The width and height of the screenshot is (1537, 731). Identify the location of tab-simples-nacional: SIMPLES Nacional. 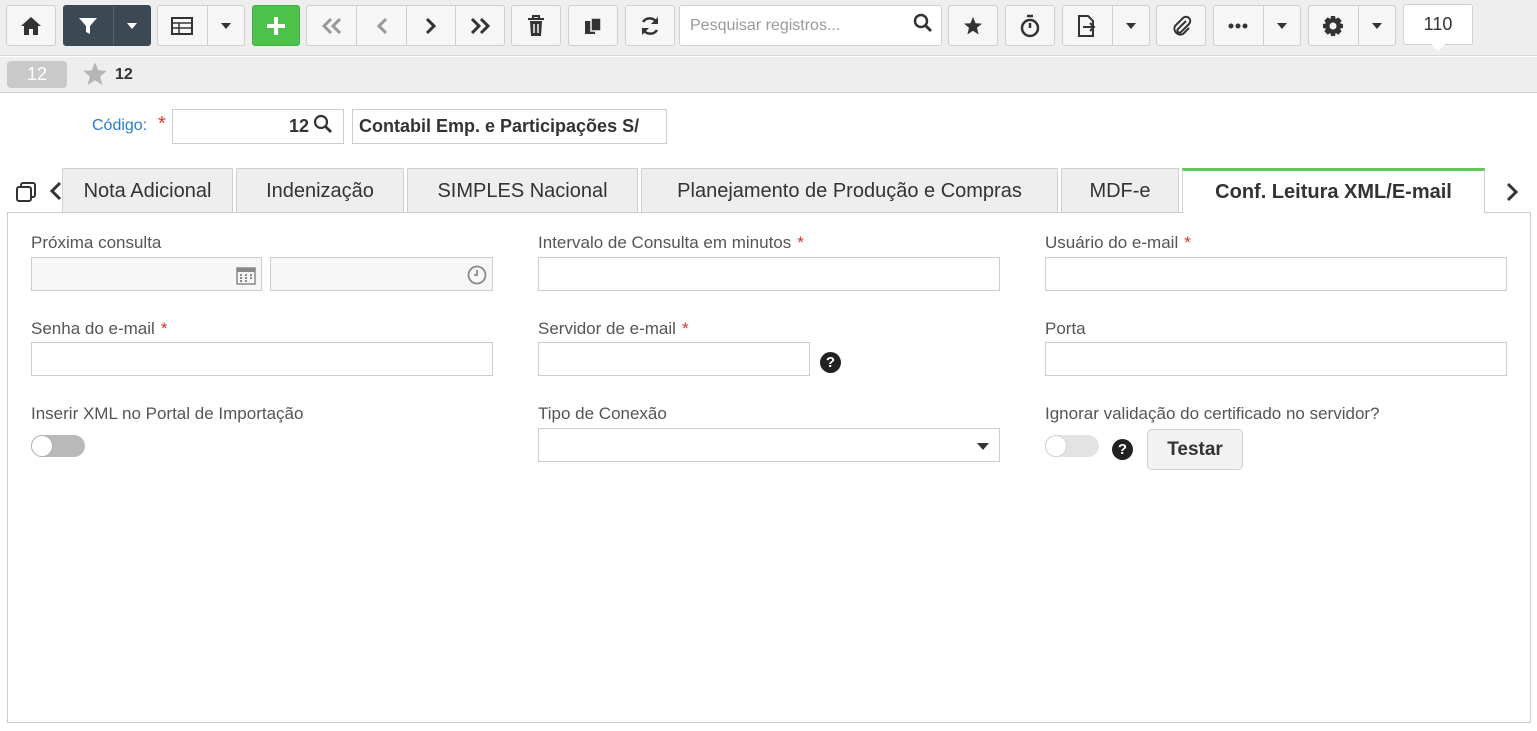
(522, 190).